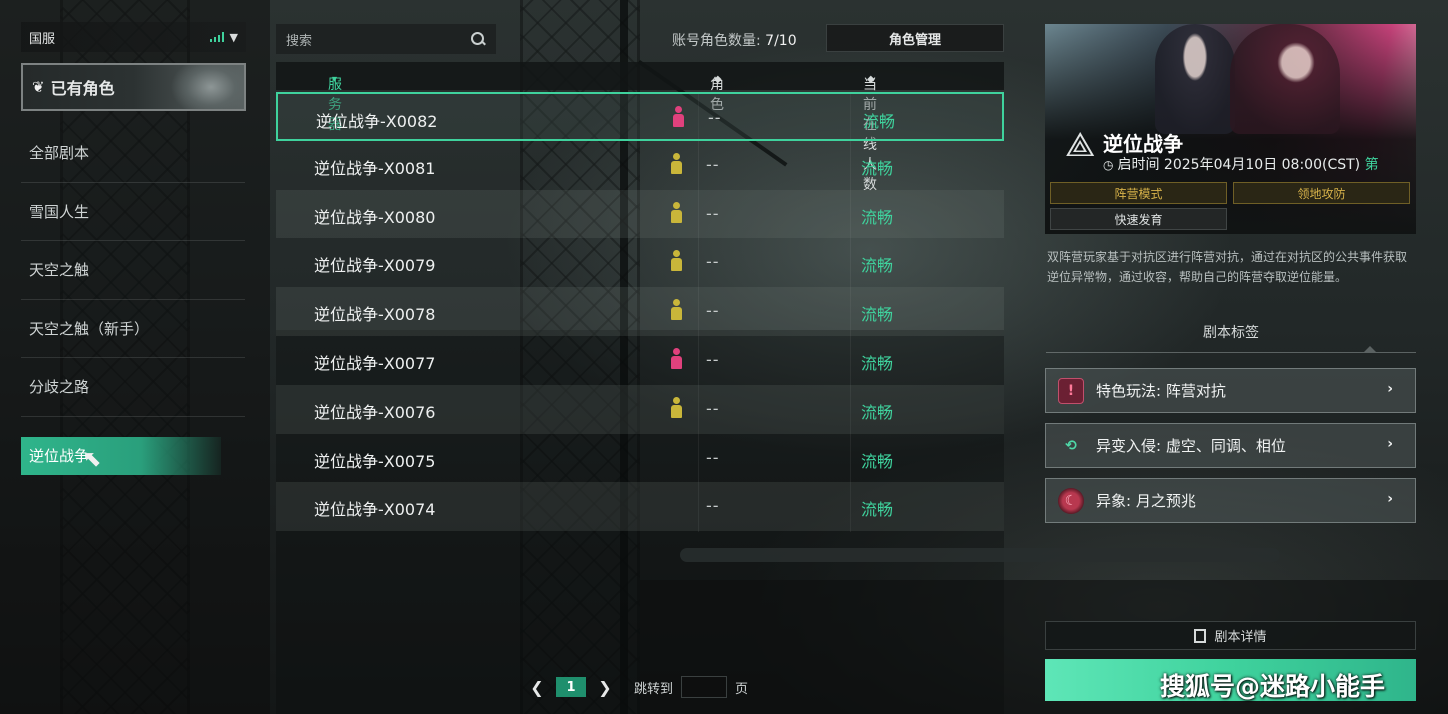  I want to click on server-name: 逆位战争-X0074, so click(375, 510).